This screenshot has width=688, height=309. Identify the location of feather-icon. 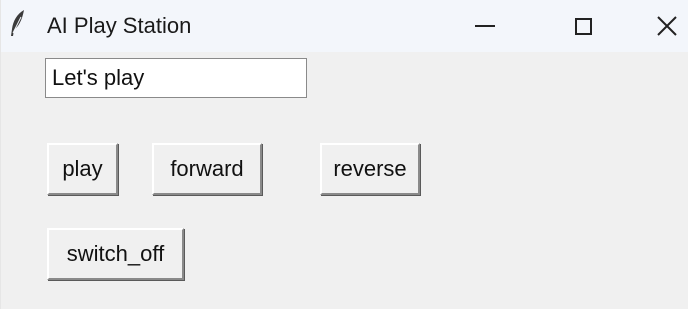
(18, 23).